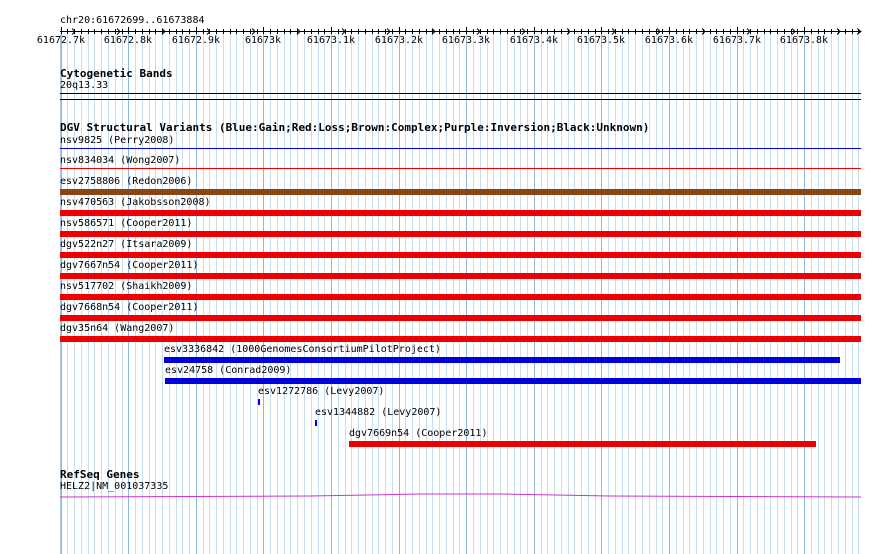  I want to click on variant-label: nsv9825 (Perry2008), so click(117, 141).